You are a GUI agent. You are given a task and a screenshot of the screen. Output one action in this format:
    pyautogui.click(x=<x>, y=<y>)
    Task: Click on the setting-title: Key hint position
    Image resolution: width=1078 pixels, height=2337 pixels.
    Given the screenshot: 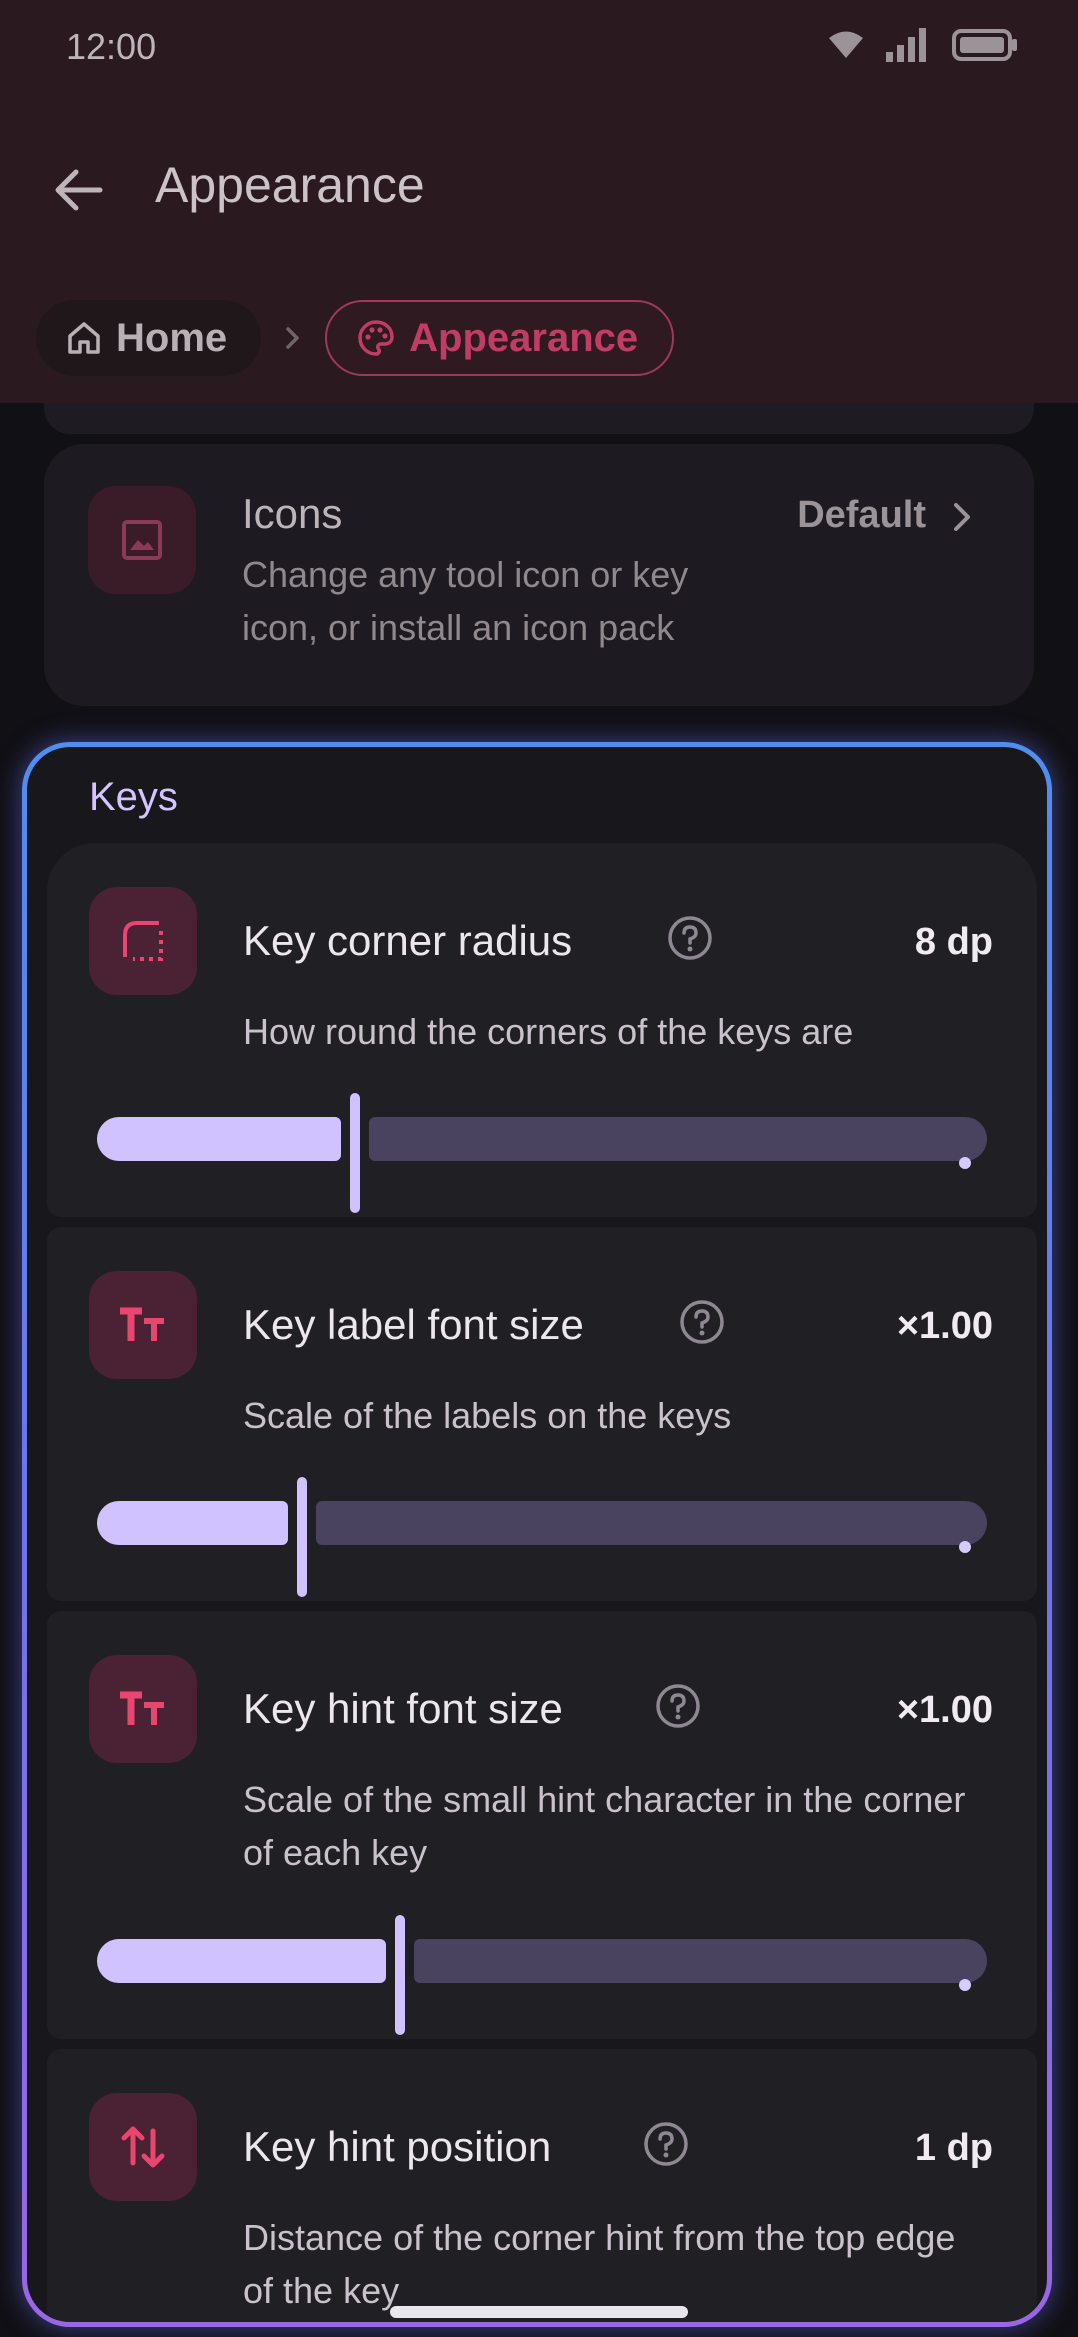 What is the action you would take?
    pyautogui.click(x=397, y=2146)
    